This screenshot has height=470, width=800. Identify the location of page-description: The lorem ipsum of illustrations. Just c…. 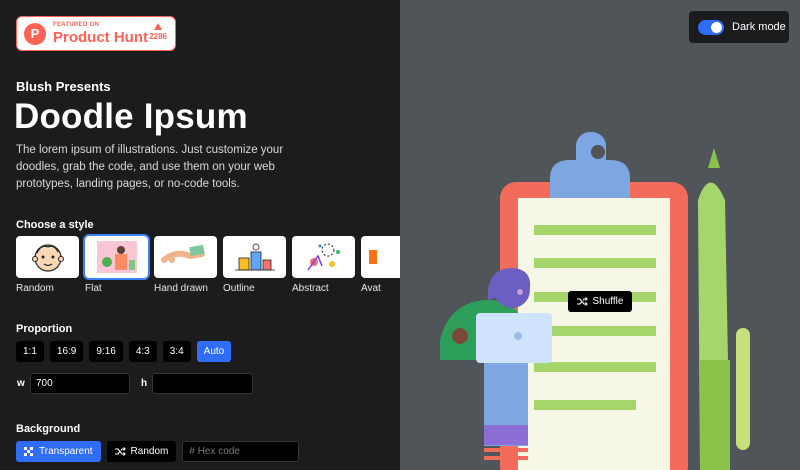
(150, 167).